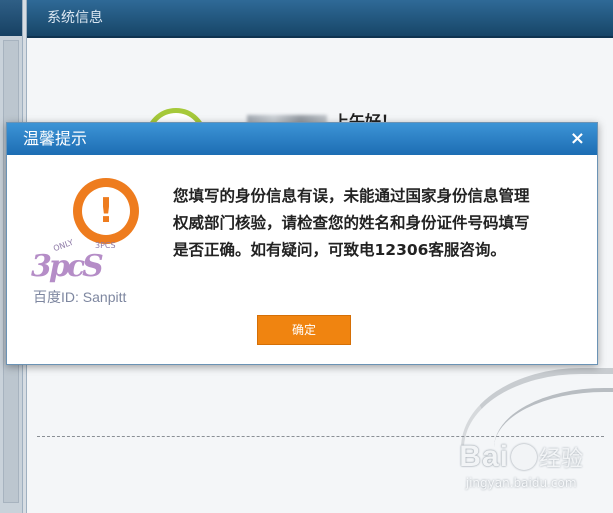 The width and height of the screenshot is (613, 513). Describe the element at coordinates (560, 459) in the screenshot. I see `watermark-brand-suffix: 经验` at that location.